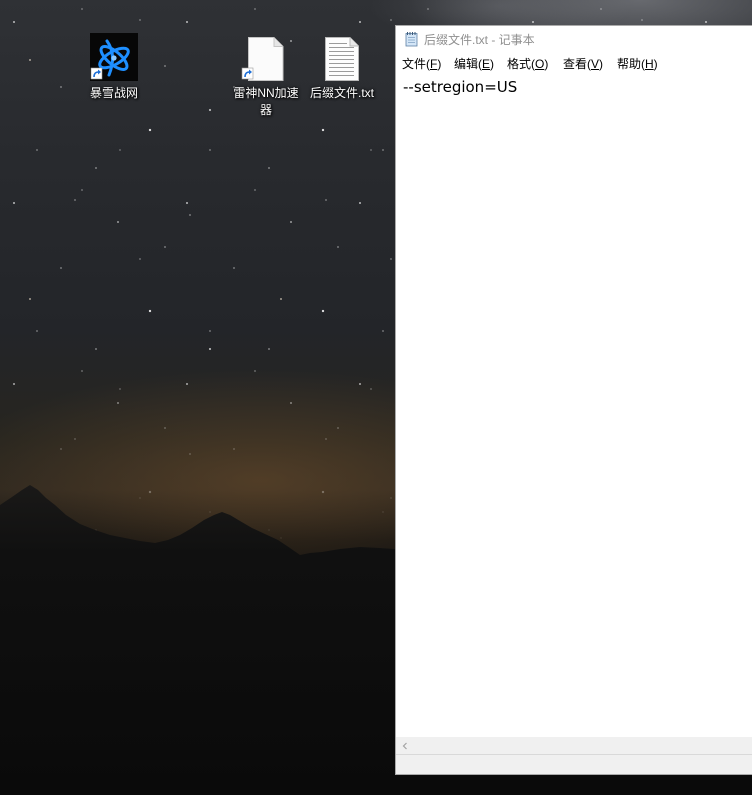 The image size is (752, 795). I want to click on horizontal-scrollbar, so click(574, 745).